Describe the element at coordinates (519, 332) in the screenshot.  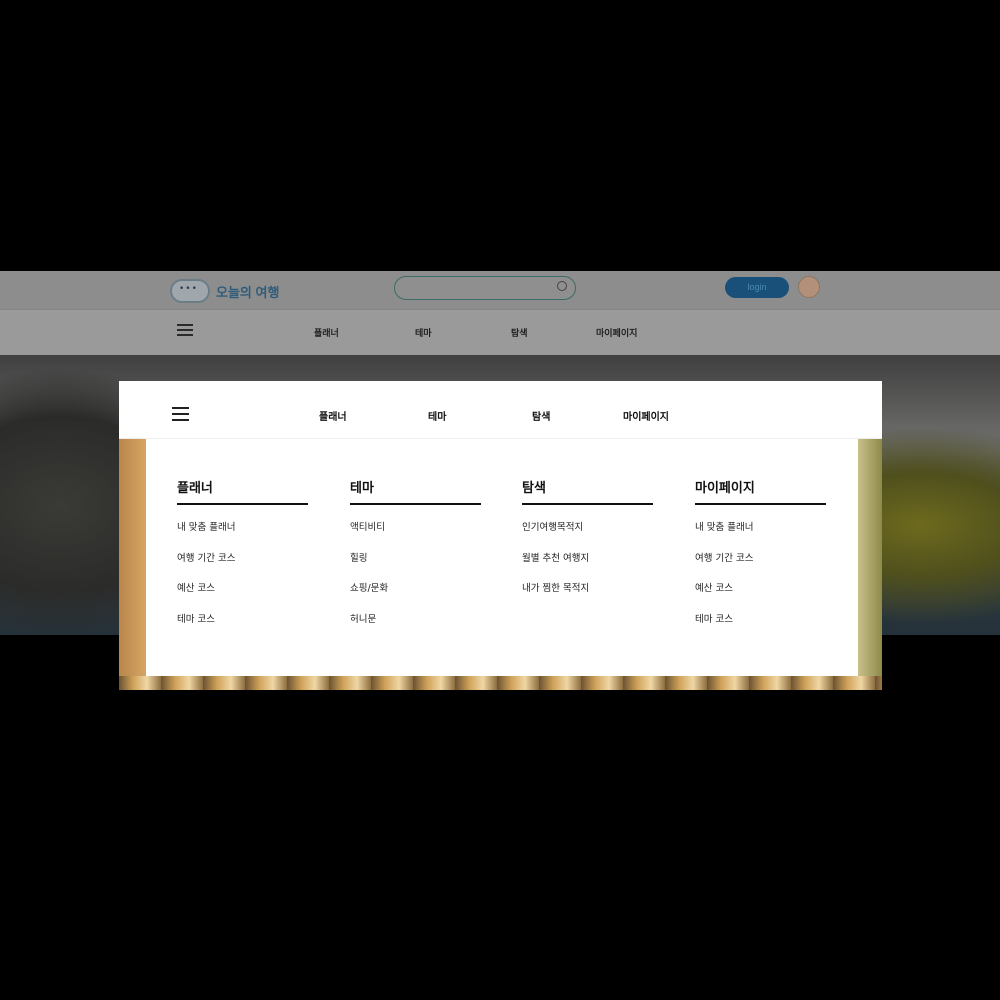
I see `nav-item-explore: 탐색` at that location.